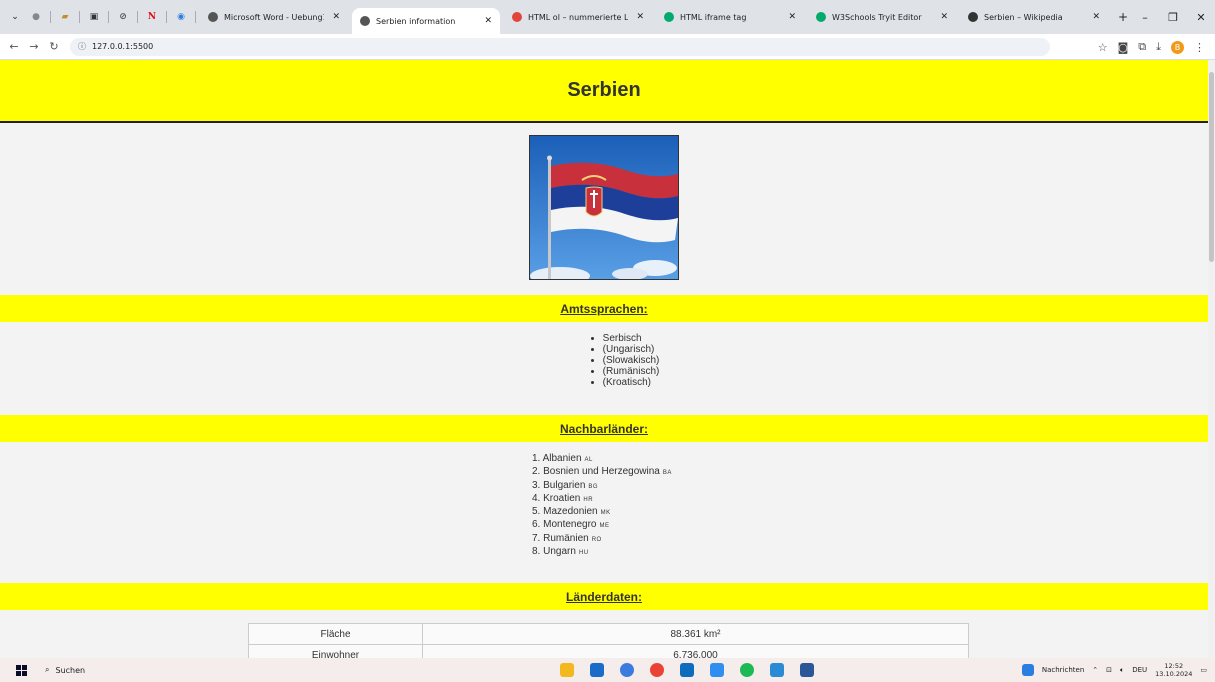 The image size is (1215, 682). I want to click on site-info-icon: ⓘ, so click(82, 46).